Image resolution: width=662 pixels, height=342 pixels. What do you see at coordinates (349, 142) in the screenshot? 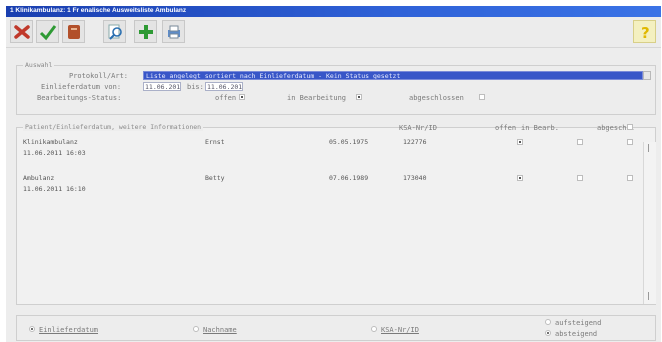
I see `row-dob: 05.05.1975` at bounding box center [349, 142].